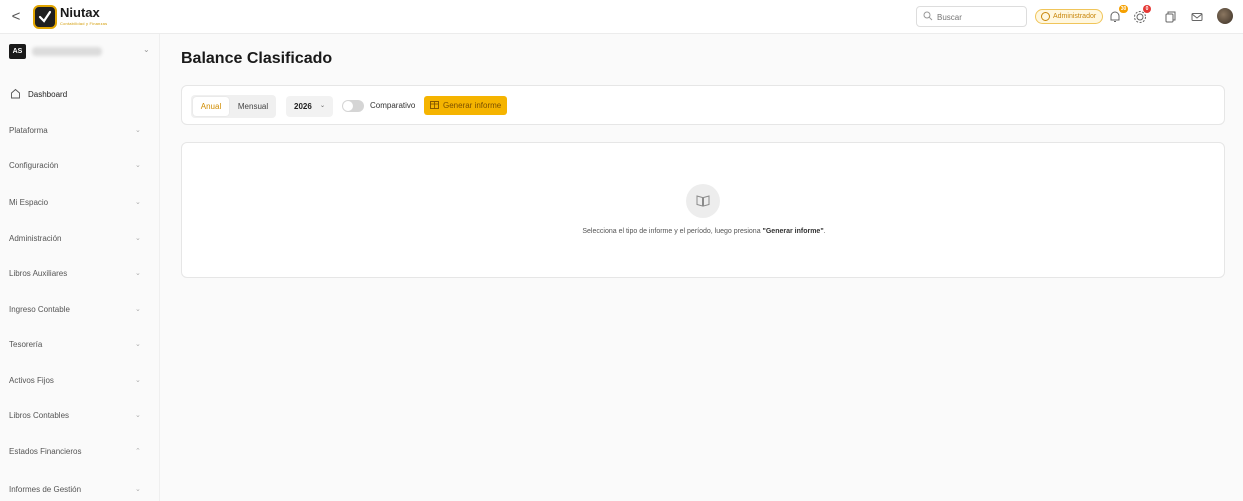  Describe the element at coordinates (211, 106) in the screenshot. I see `tab-anual: Anual` at that location.